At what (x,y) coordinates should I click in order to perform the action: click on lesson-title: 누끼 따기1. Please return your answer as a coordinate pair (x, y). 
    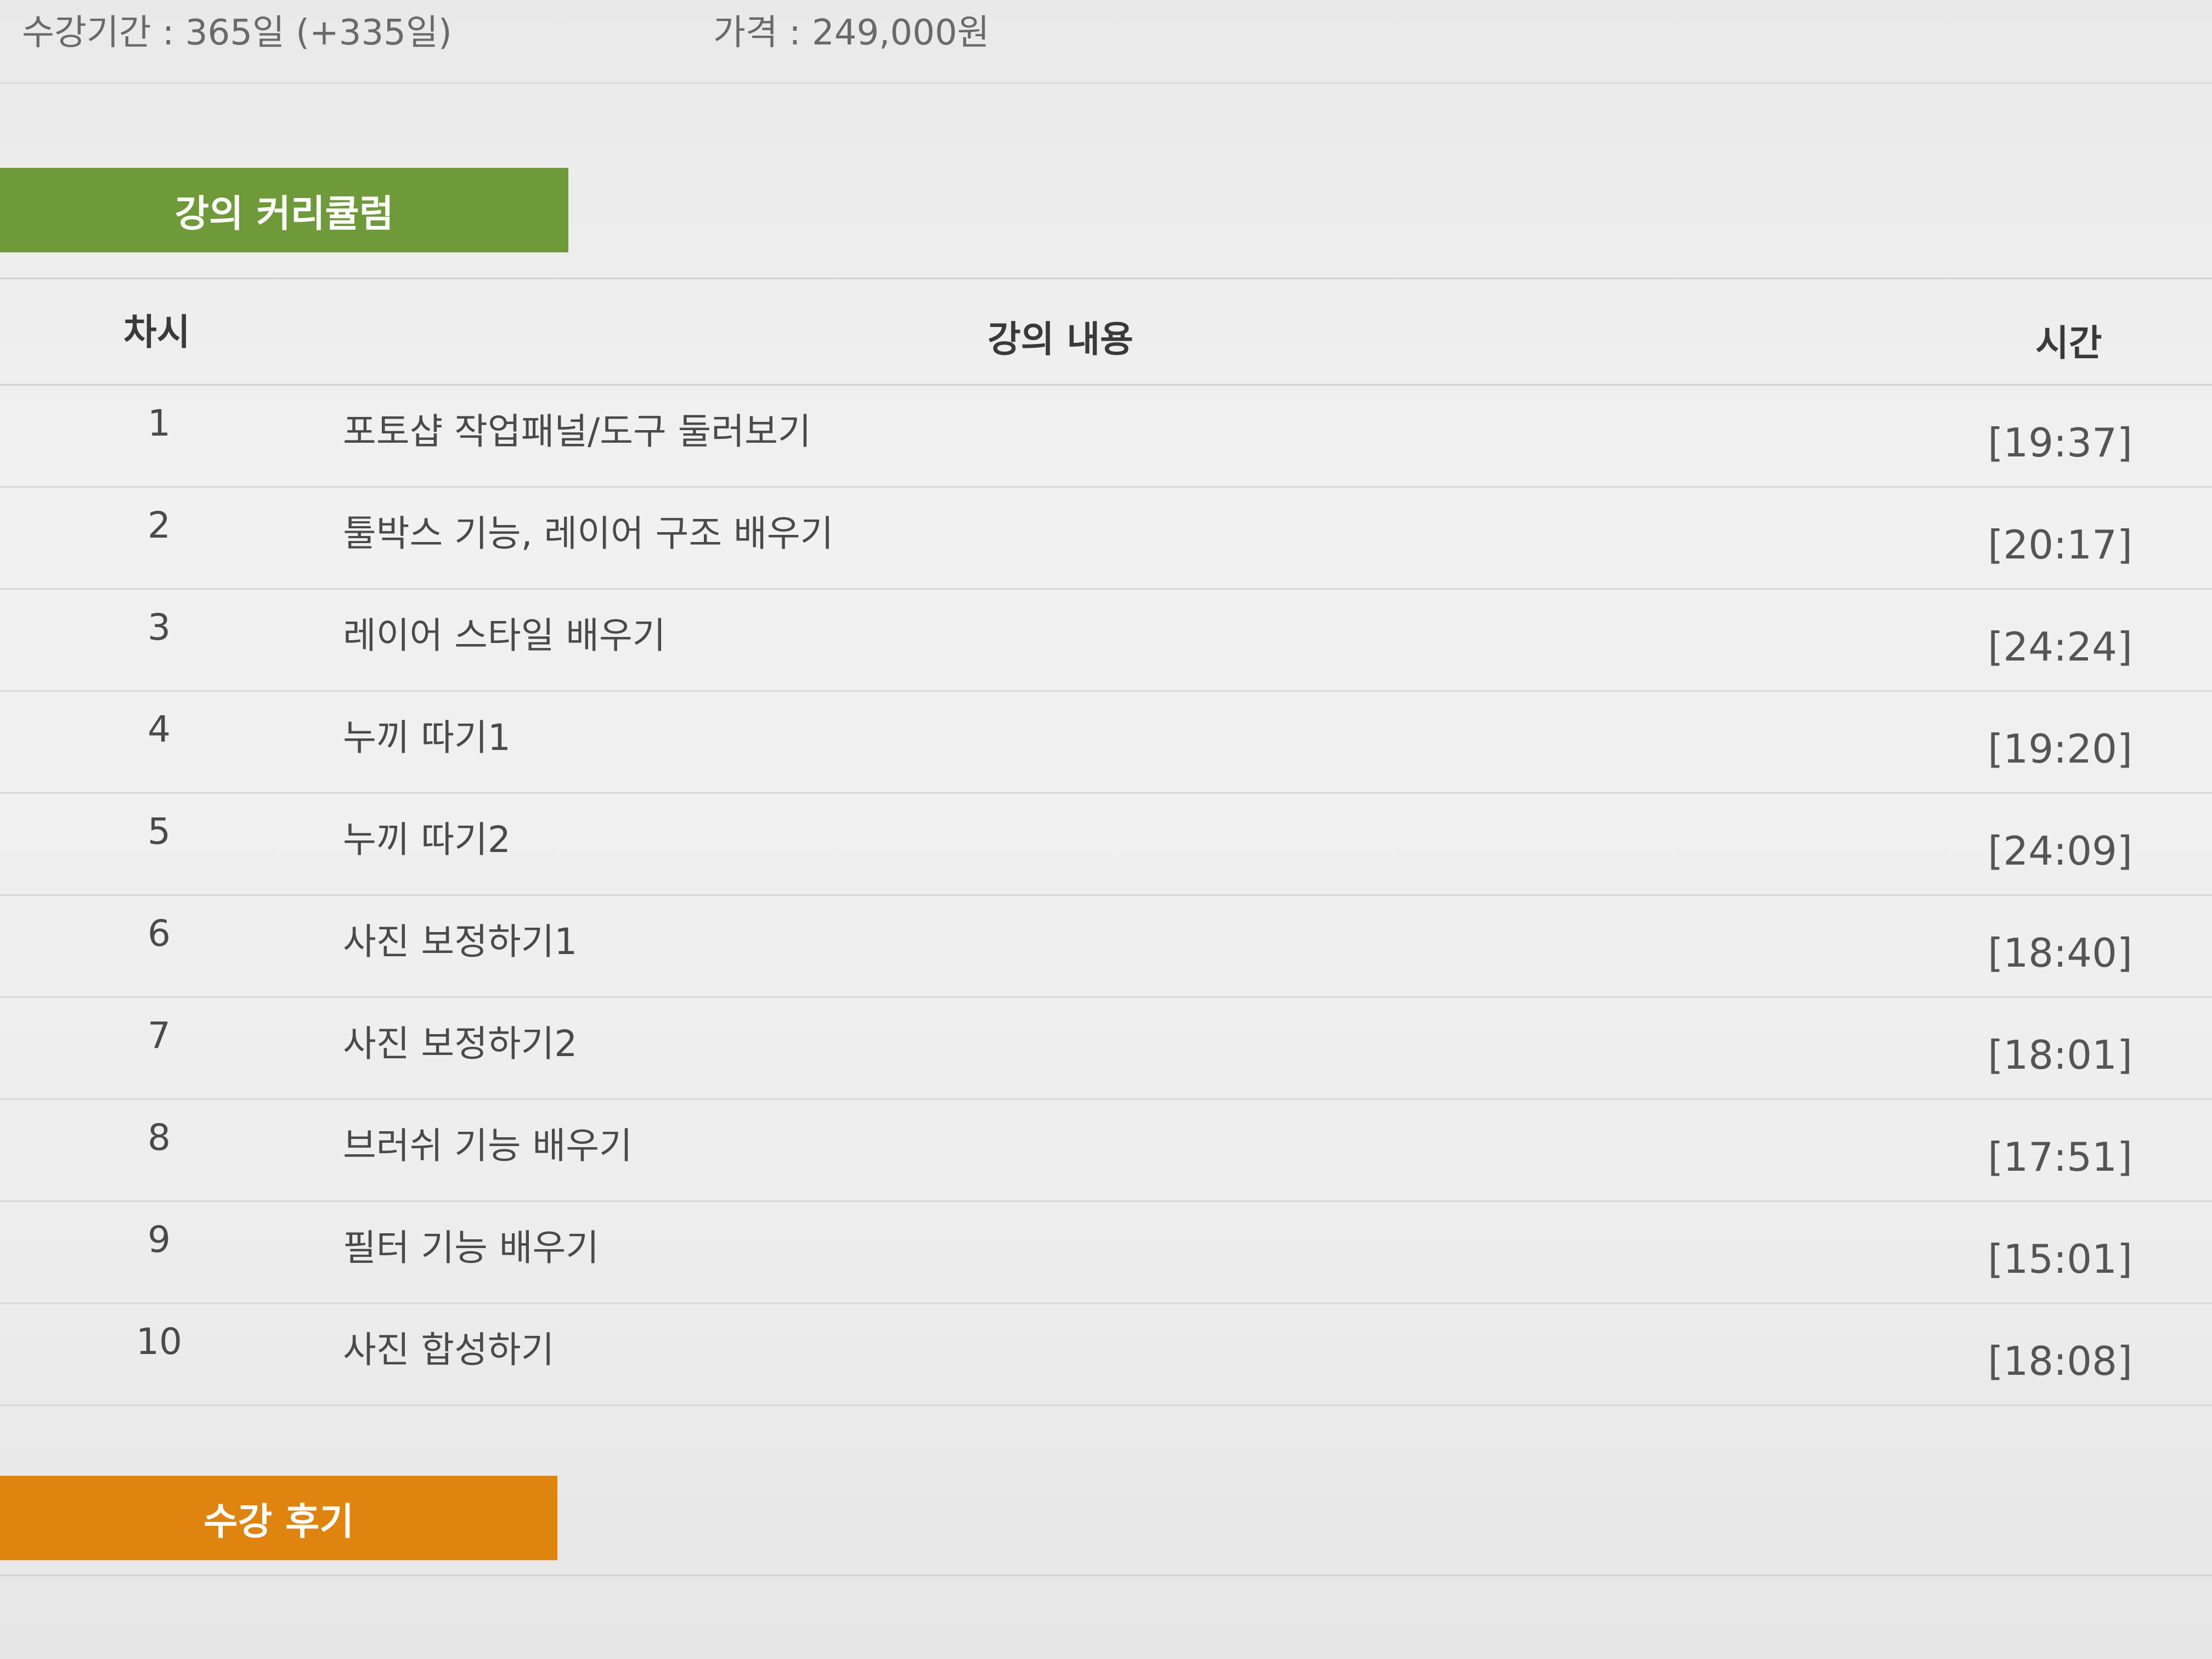
    Looking at the image, I should click on (427, 735).